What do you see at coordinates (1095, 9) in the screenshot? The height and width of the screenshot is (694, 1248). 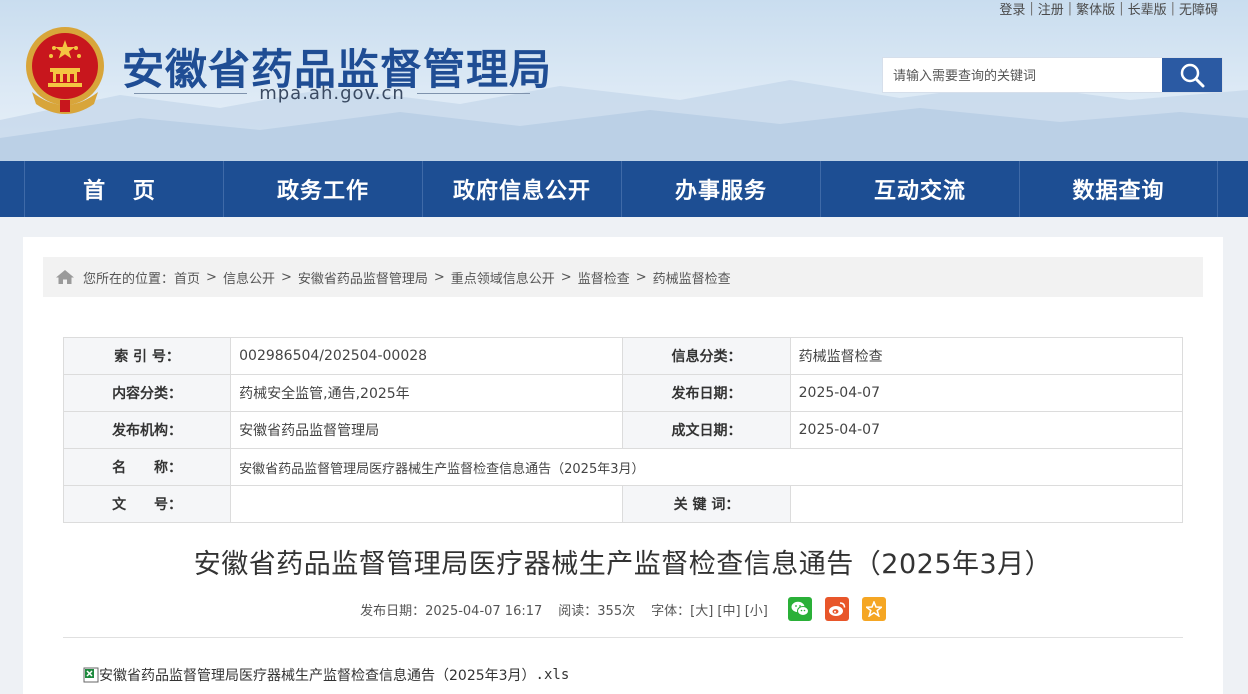 I see `traditional-chinese-link: 繁体版` at bounding box center [1095, 9].